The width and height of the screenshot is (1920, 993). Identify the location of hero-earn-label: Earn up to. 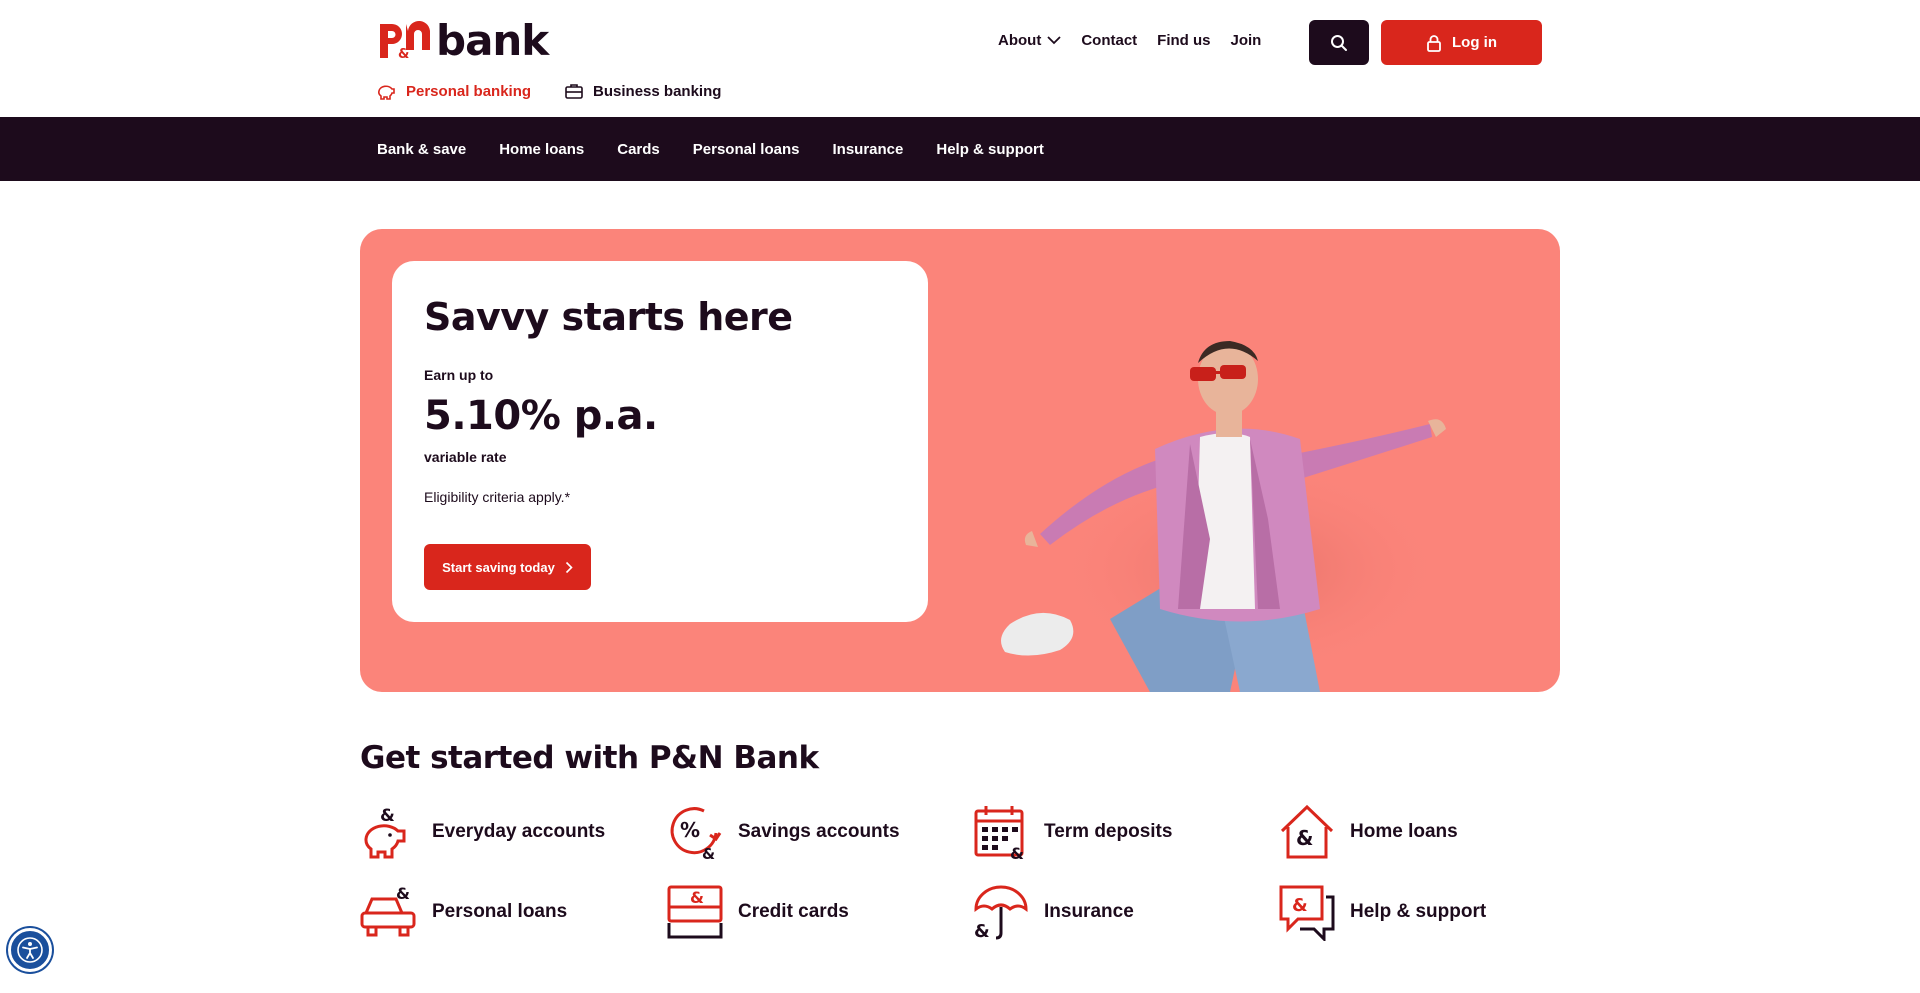
(459, 375).